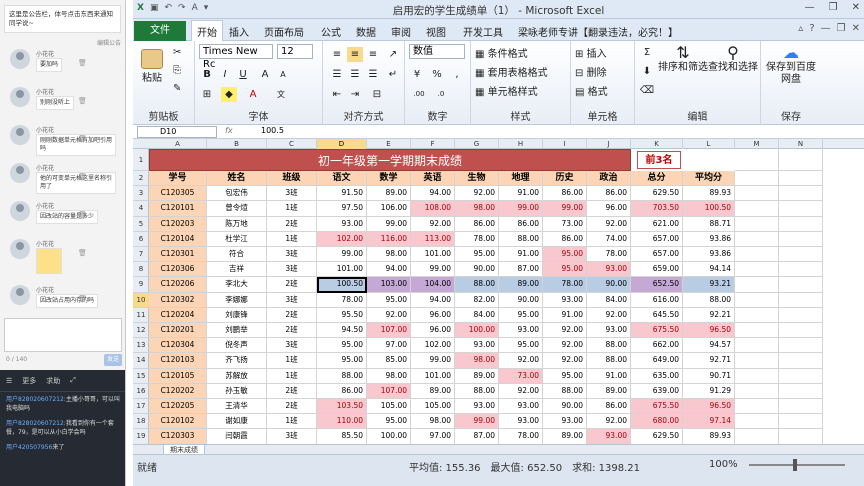 The height and width of the screenshot is (486, 864). I want to click on fill-color-icon: ◆, so click(229, 94).